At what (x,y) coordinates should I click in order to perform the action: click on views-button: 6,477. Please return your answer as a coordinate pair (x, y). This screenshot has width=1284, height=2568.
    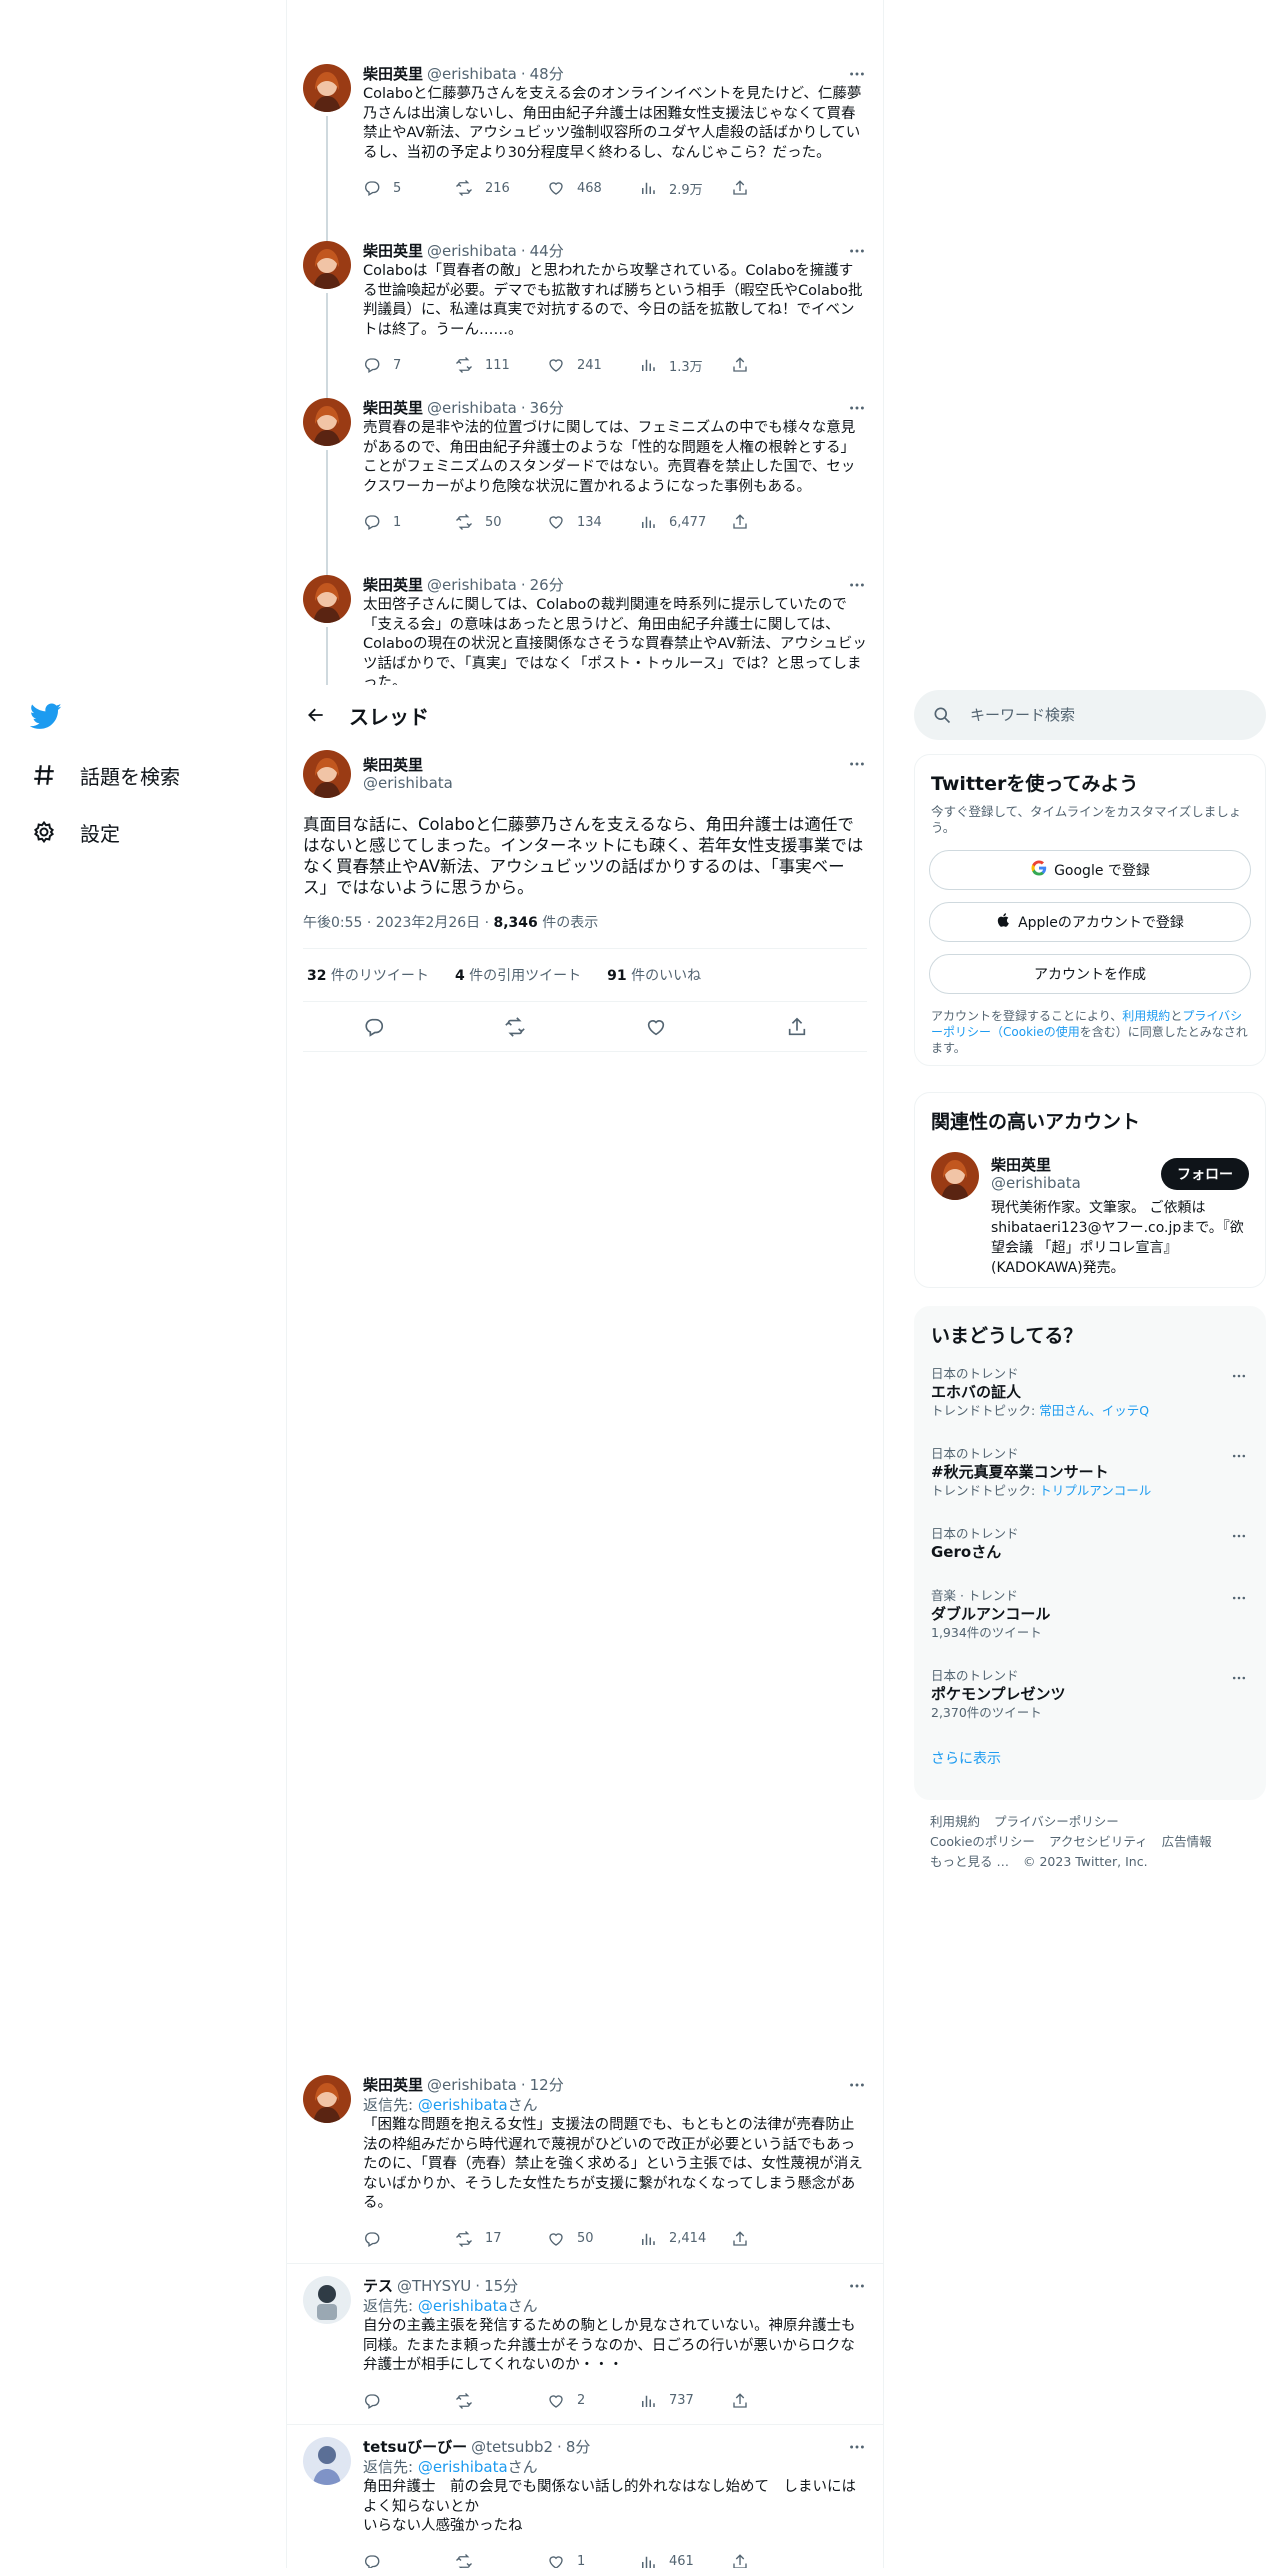
    Looking at the image, I should click on (685, 522).